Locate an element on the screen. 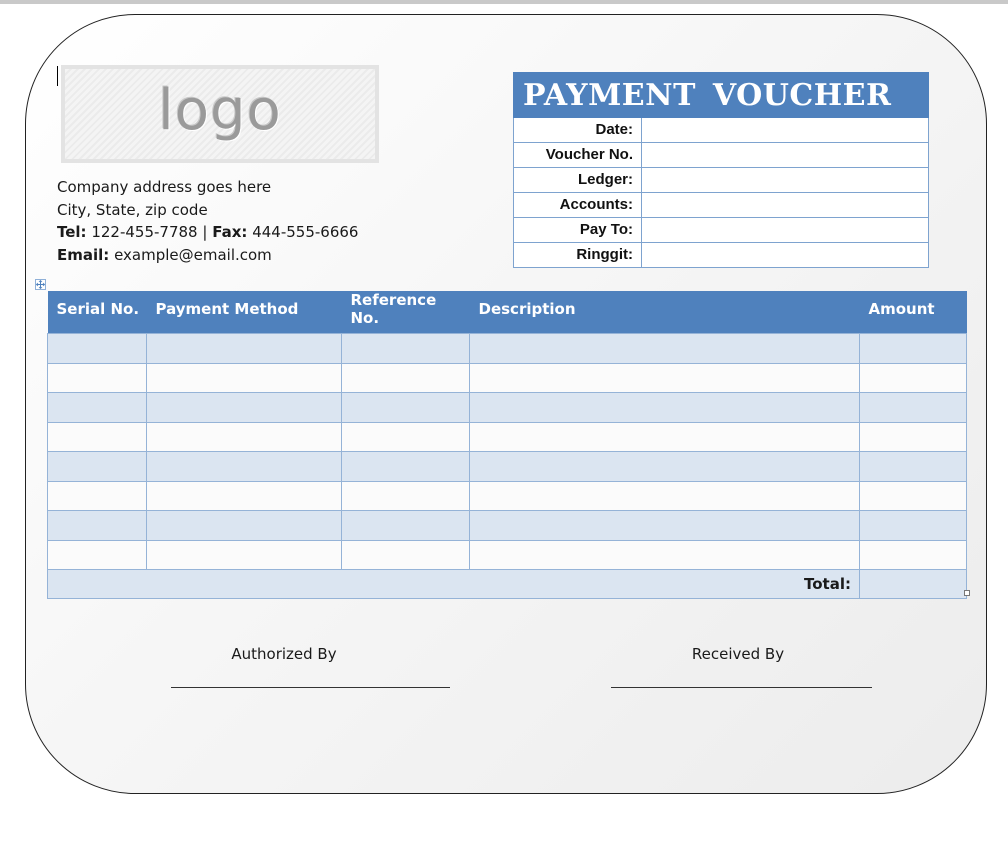 The image size is (1008, 858). voucher-field-pay-to: Pay To: is located at coordinates (721, 230).